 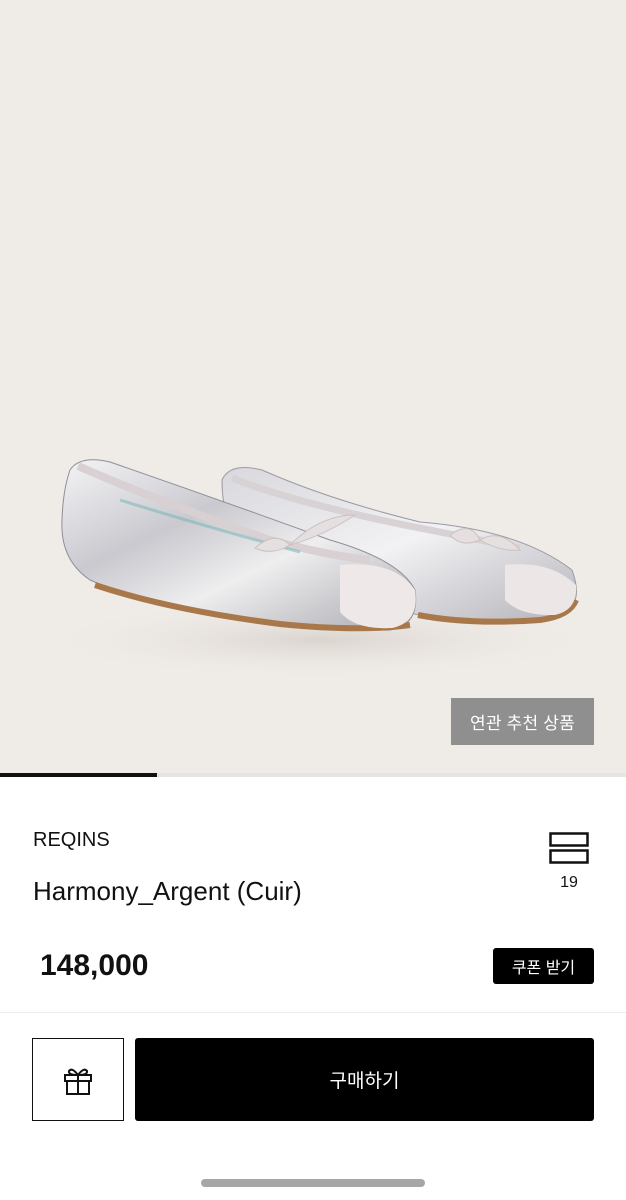 What do you see at coordinates (94, 965) in the screenshot?
I see `product-price: 148,000` at bounding box center [94, 965].